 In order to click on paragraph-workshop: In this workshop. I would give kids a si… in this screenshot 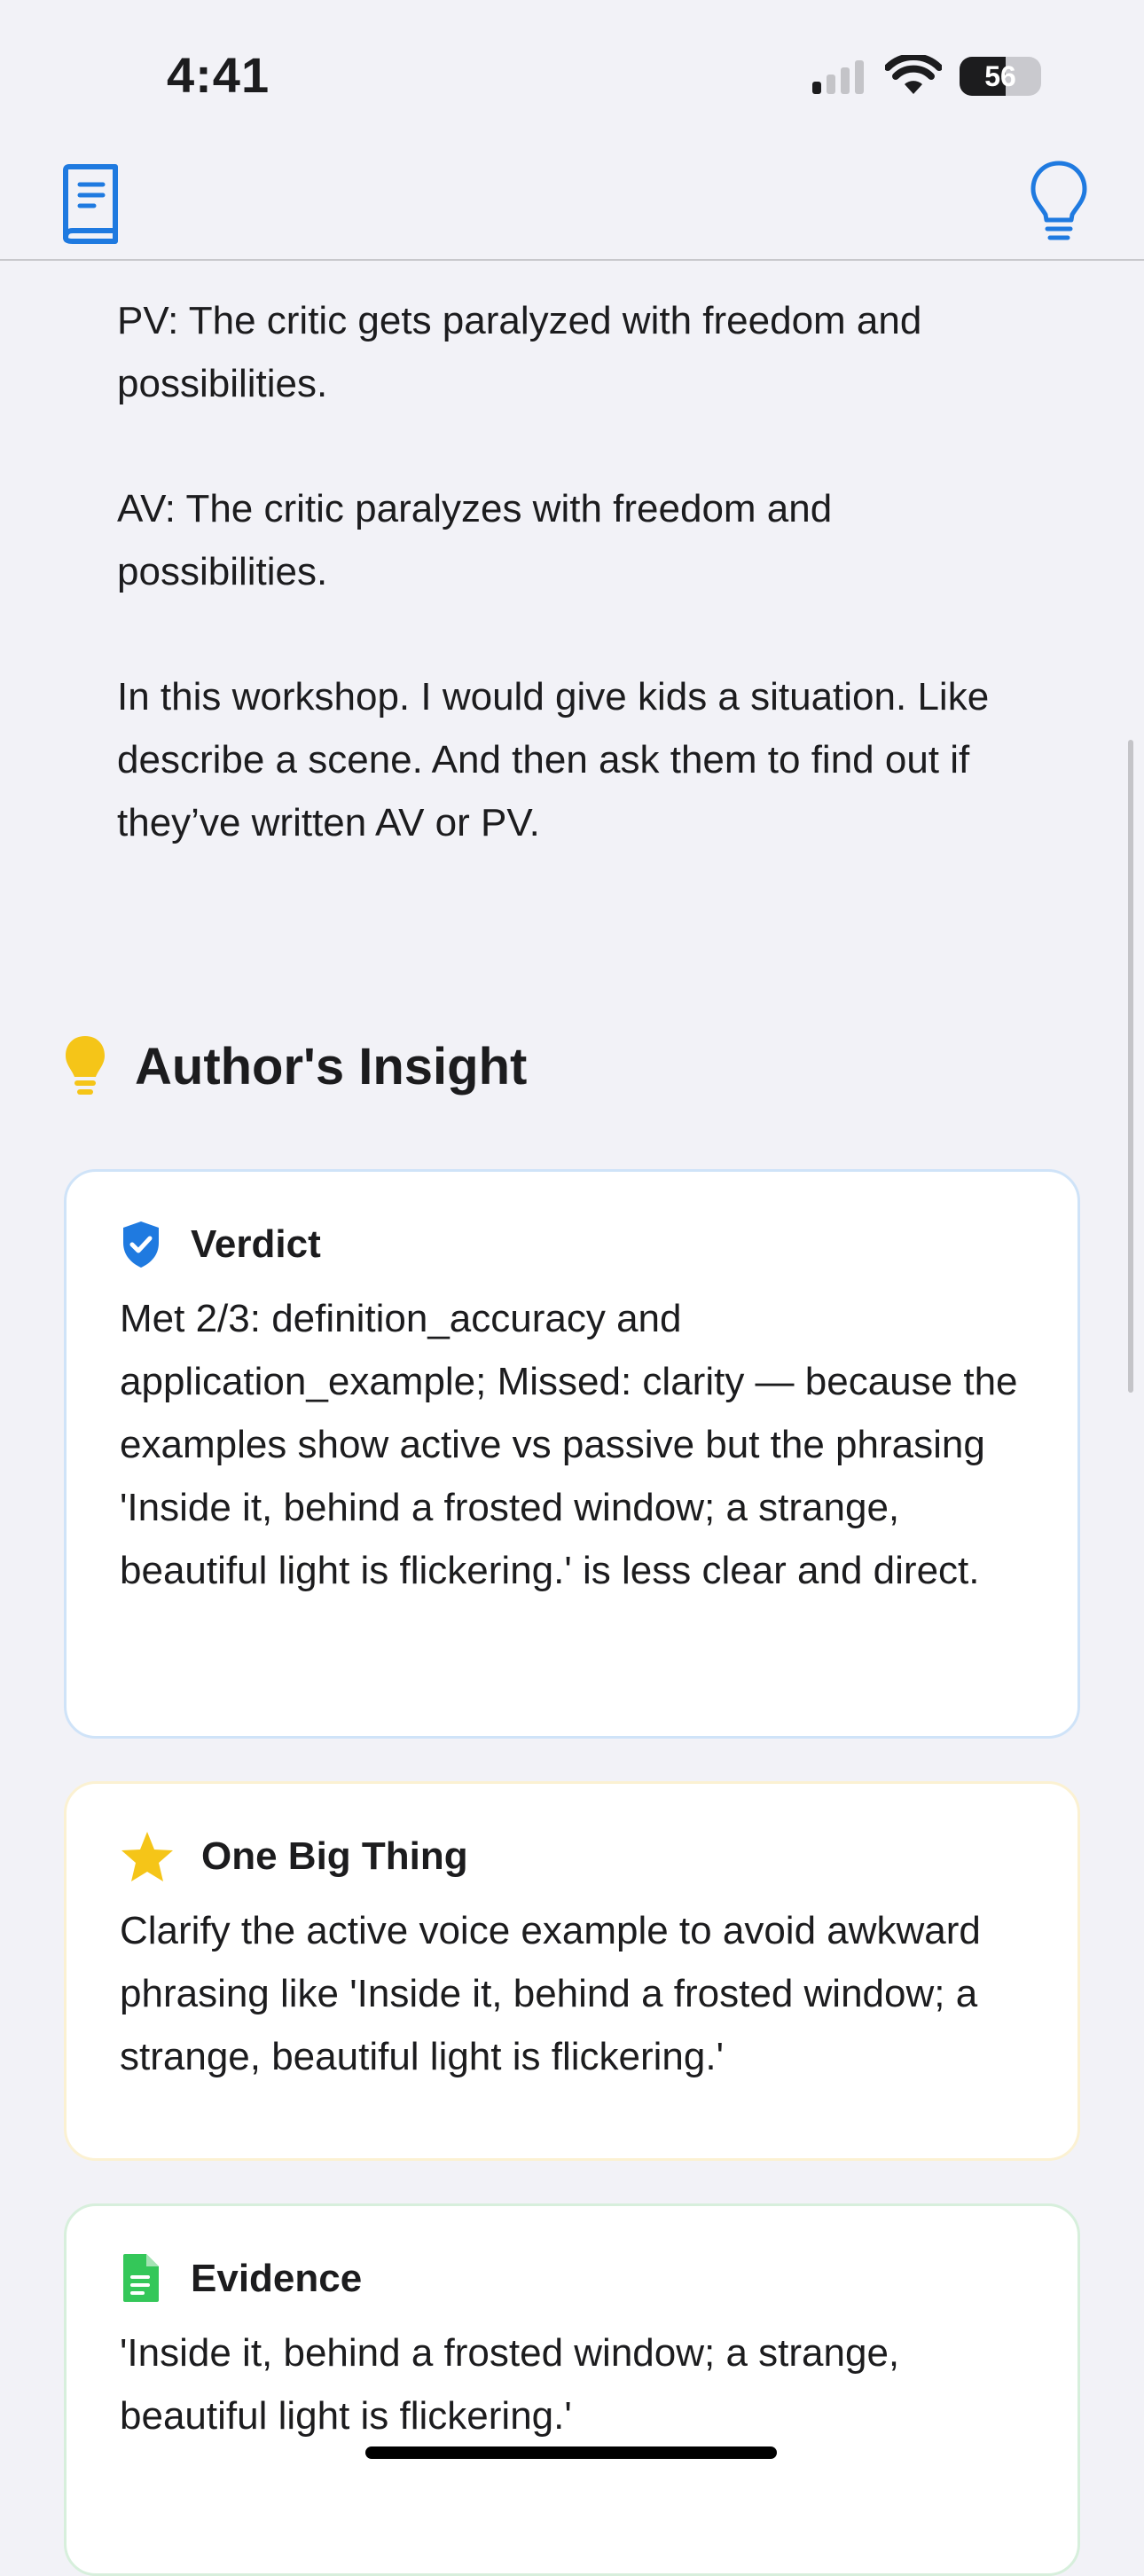, I will do `click(553, 759)`.